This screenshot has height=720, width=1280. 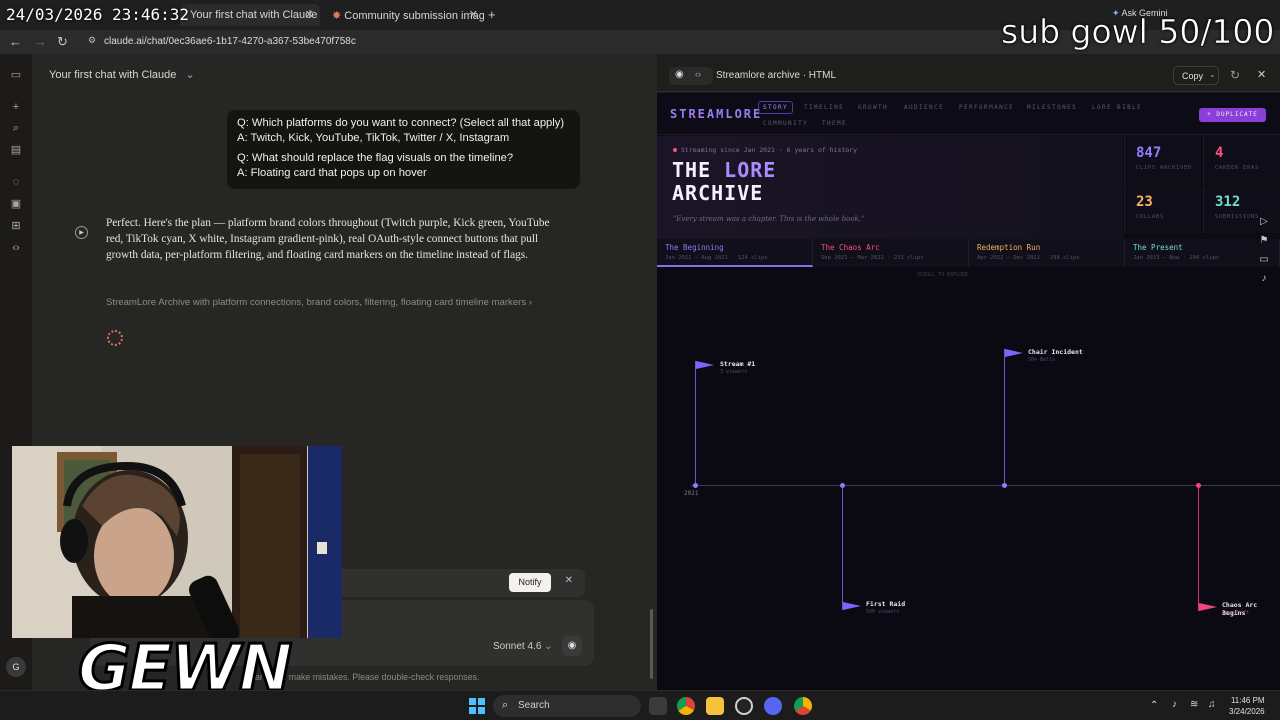 What do you see at coordinates (1202, 253) in the screenshot?
I see `era-the-present: The Present Jan 2023 – Now · 194 clips` at bounding box center [1202, 253].